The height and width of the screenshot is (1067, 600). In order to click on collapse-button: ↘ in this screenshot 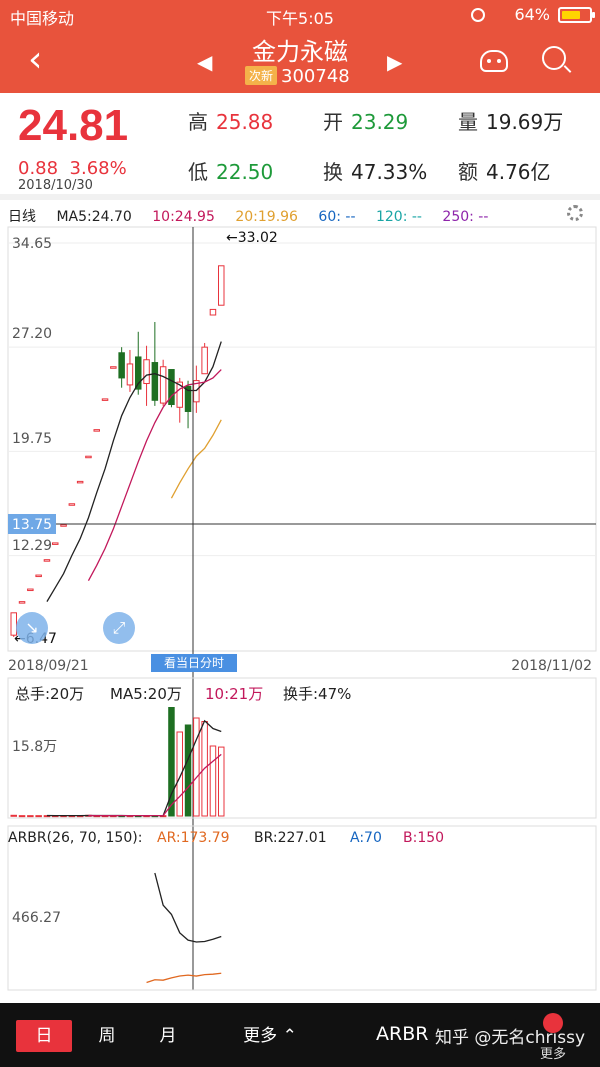, I will do `click(32, 628)`.